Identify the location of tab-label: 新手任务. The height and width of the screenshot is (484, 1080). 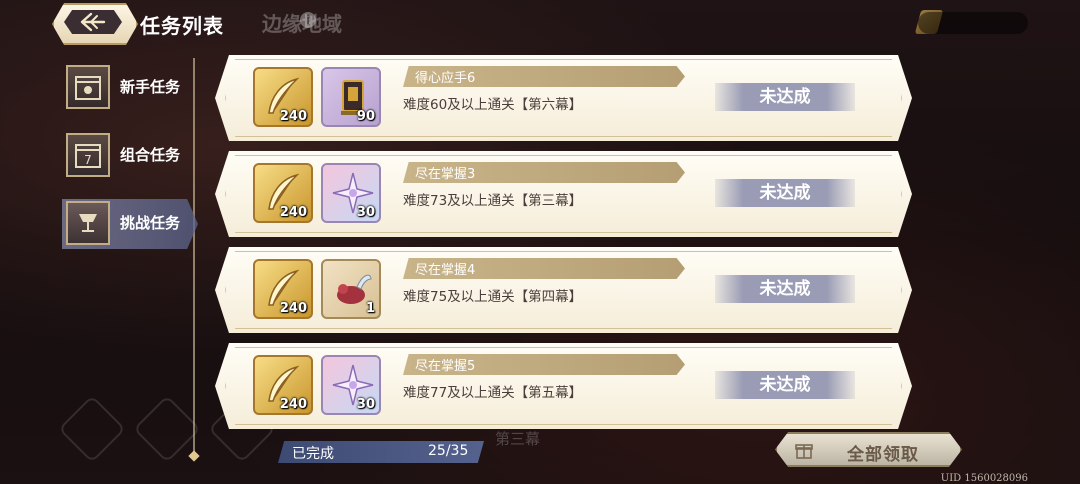
(150, 87).